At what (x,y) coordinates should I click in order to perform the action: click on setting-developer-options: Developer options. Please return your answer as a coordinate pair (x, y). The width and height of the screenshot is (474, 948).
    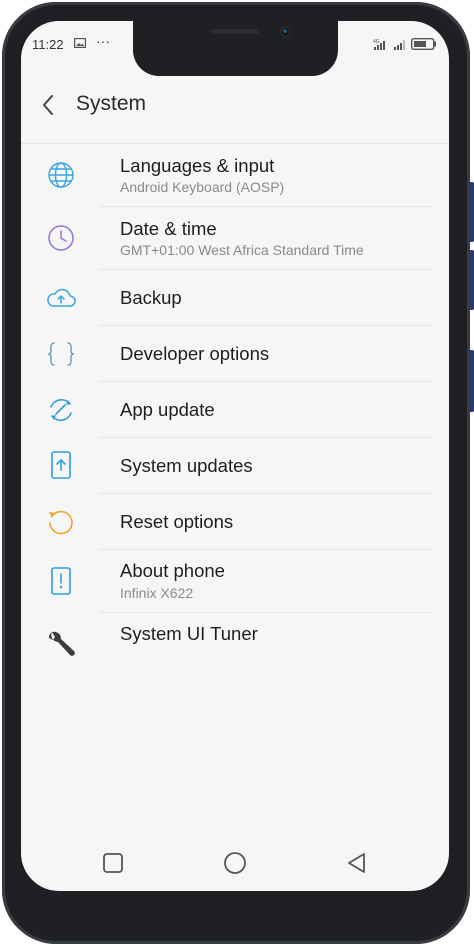
    Looking at the image, I should click on (235, 353).